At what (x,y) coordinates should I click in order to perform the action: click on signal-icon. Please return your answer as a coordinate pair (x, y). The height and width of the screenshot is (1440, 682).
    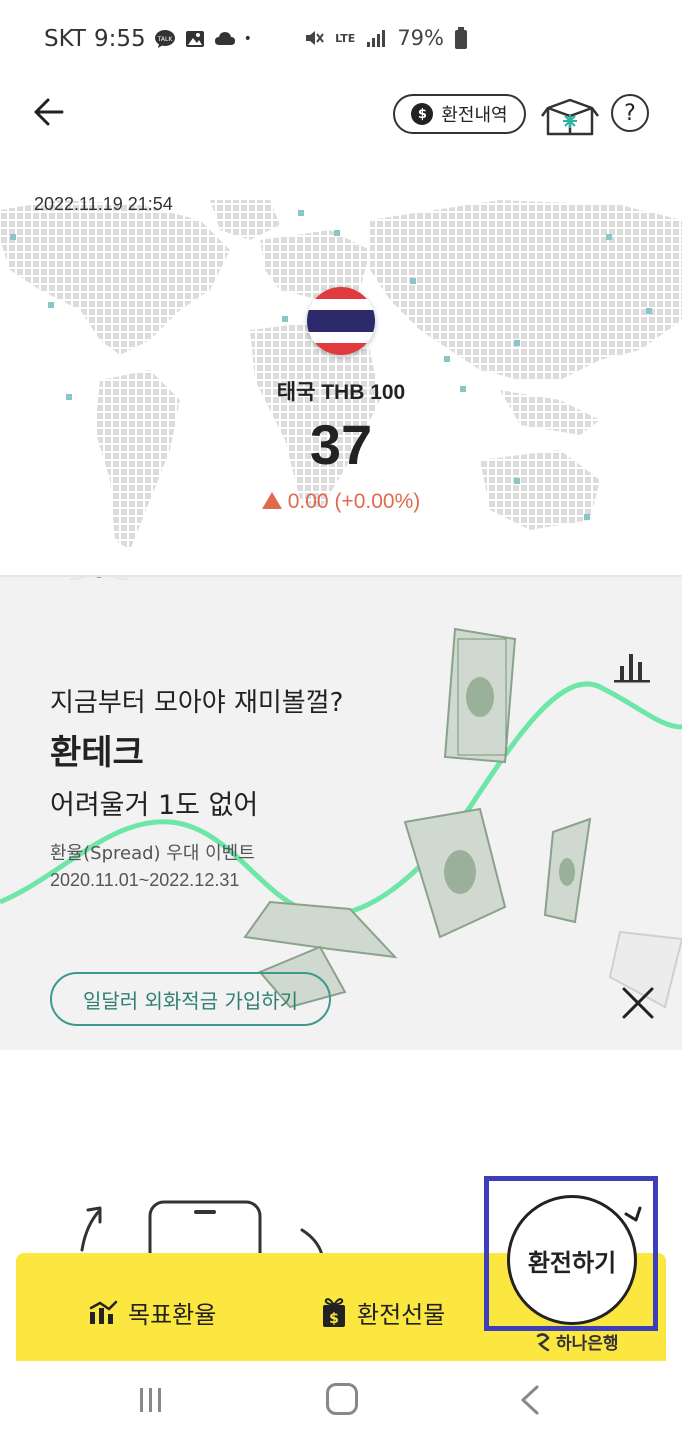
    Looking at the image, I should click on (376, 38).